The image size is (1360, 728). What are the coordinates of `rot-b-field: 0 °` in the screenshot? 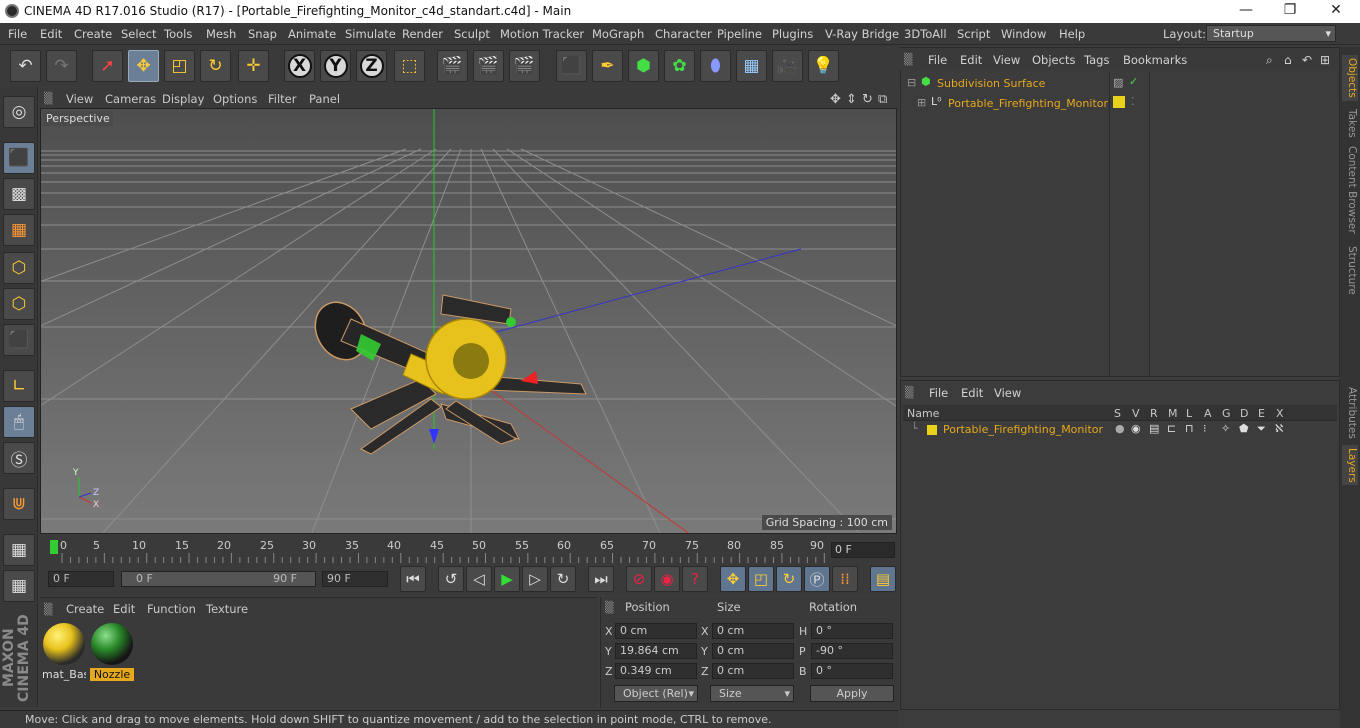 It's located at (852, 671).